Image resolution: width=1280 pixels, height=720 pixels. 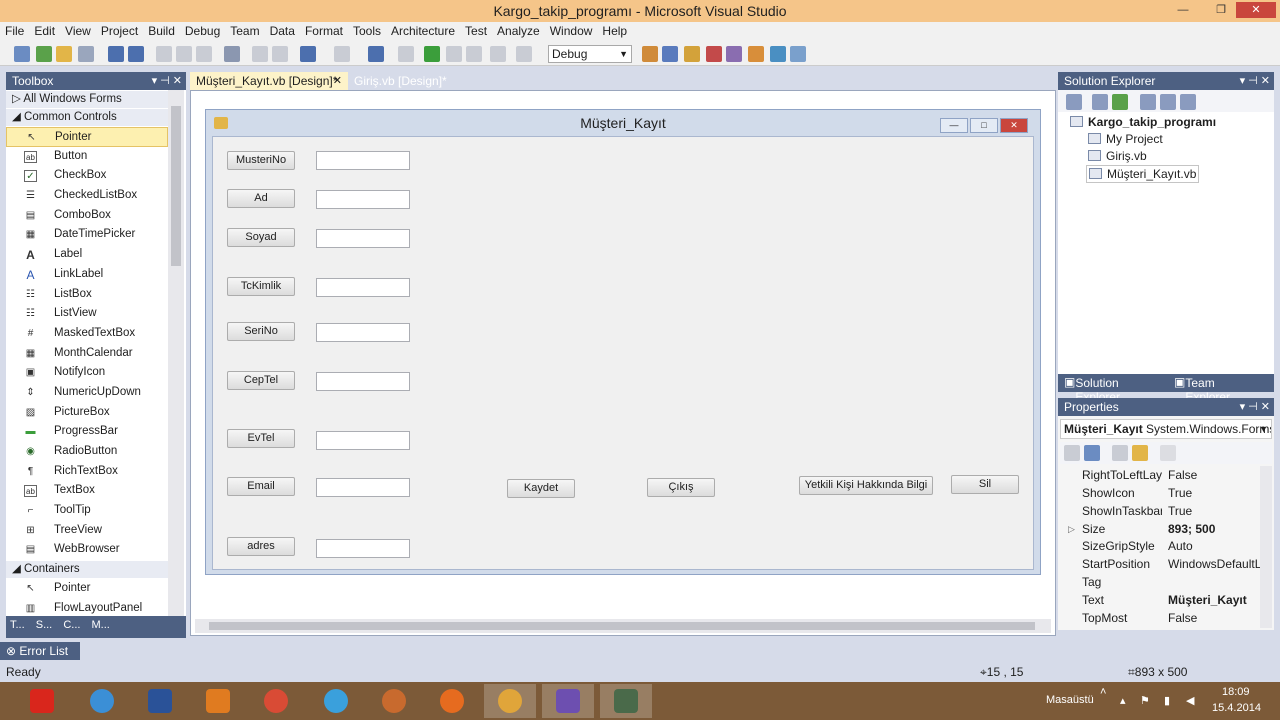 What do you see at coordinates (571, 31) in the screenshot?
I see `menu-window: Window` at bounding box center [571, 31].